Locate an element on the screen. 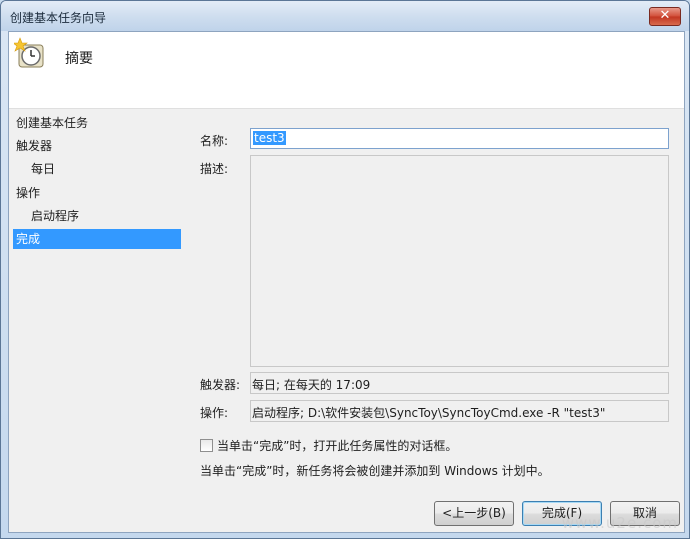 The image size is (690, 539). back-button: <上一步(B) is located at coordinates (474, 513).